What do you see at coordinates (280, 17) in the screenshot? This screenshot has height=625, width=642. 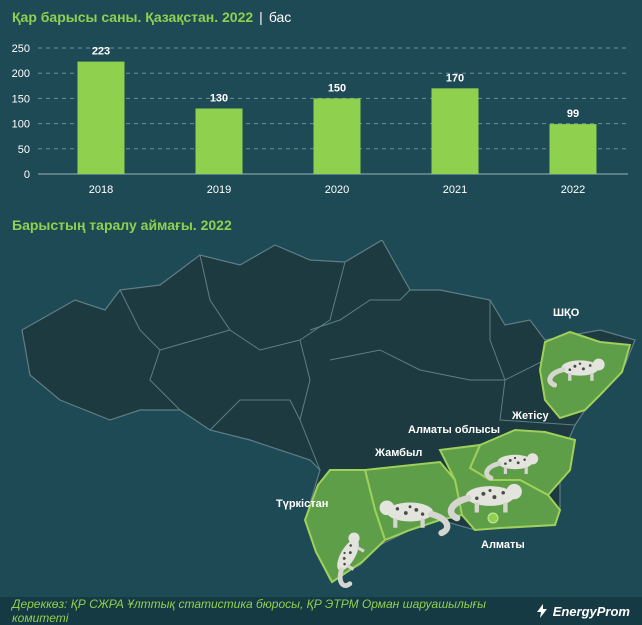 I see `unit-label: бас` at bounding box center [280, 17].